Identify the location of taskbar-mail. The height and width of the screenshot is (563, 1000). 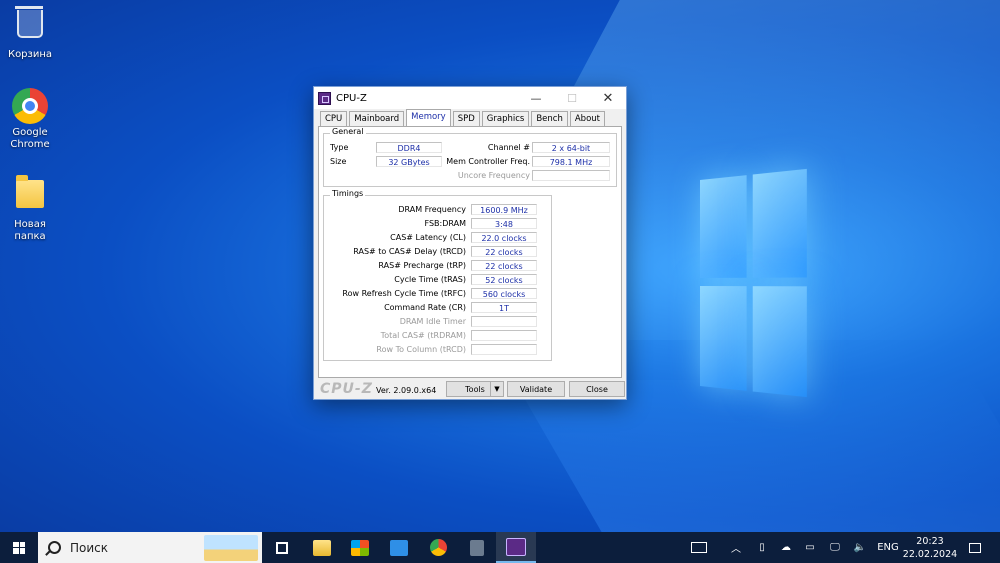
(399, 547).